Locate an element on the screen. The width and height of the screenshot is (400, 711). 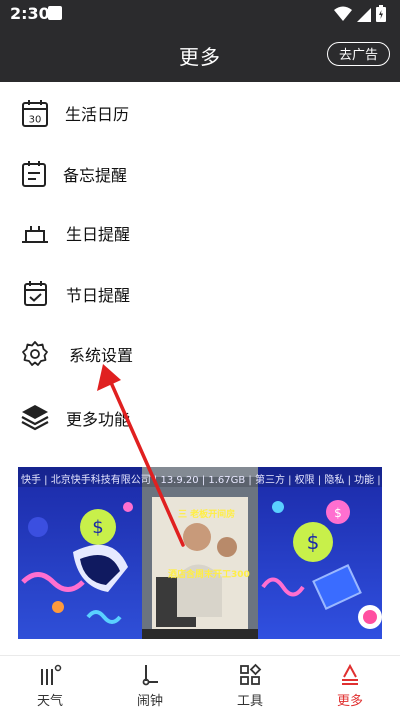
ad-overlay-bottom: 酒店含周末开工300 is located at coordinates (209, 575).